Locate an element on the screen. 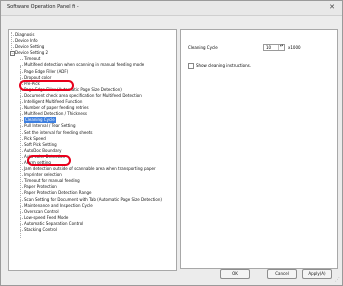 The height and width of the screenshot is (286, 343). close-icon: ✕ is located at coordinates (332, 7).